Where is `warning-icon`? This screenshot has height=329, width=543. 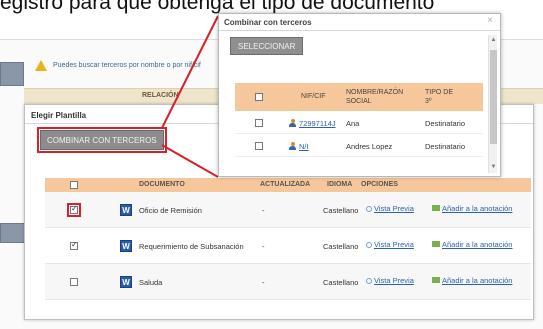
warning-icon is located at coordinates (41, 65).